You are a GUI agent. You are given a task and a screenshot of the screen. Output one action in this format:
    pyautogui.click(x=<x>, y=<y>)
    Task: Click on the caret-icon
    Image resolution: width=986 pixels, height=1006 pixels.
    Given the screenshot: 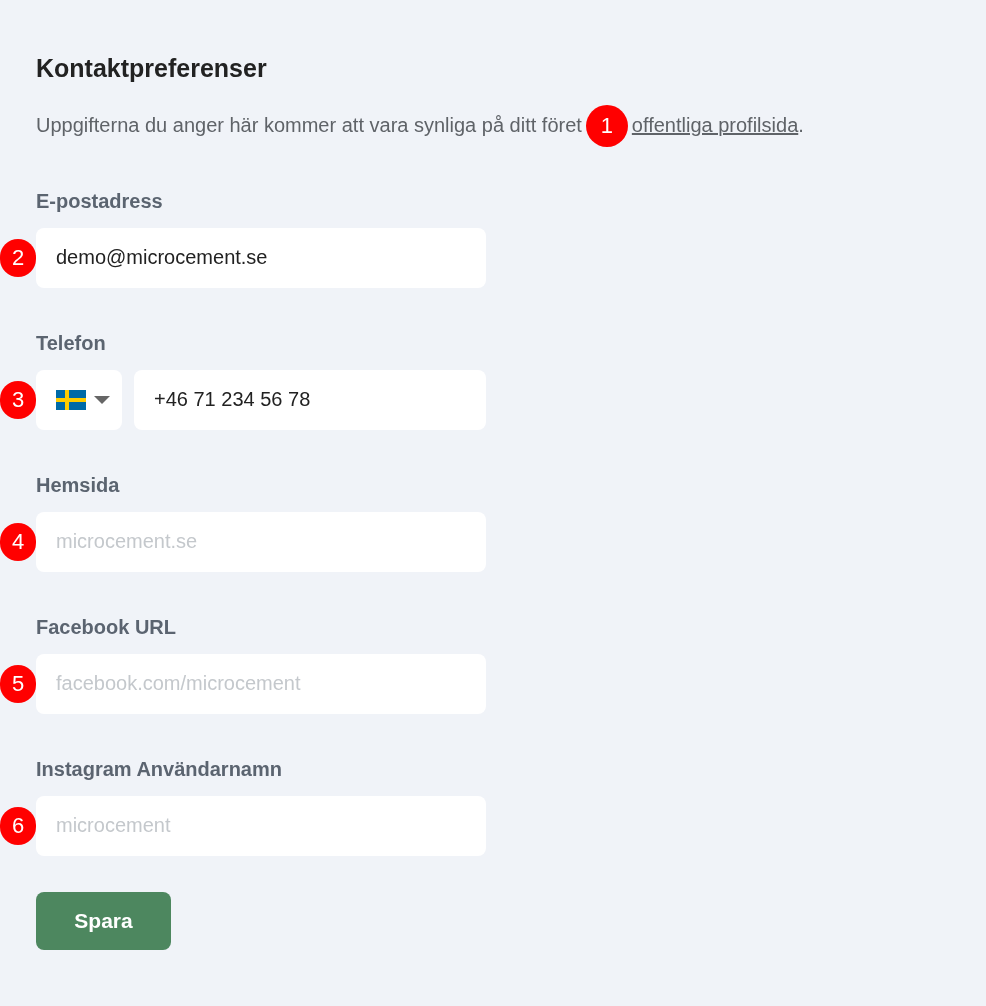 What is the action you would take?
    pyautogui.click(x=102, y=399)
    